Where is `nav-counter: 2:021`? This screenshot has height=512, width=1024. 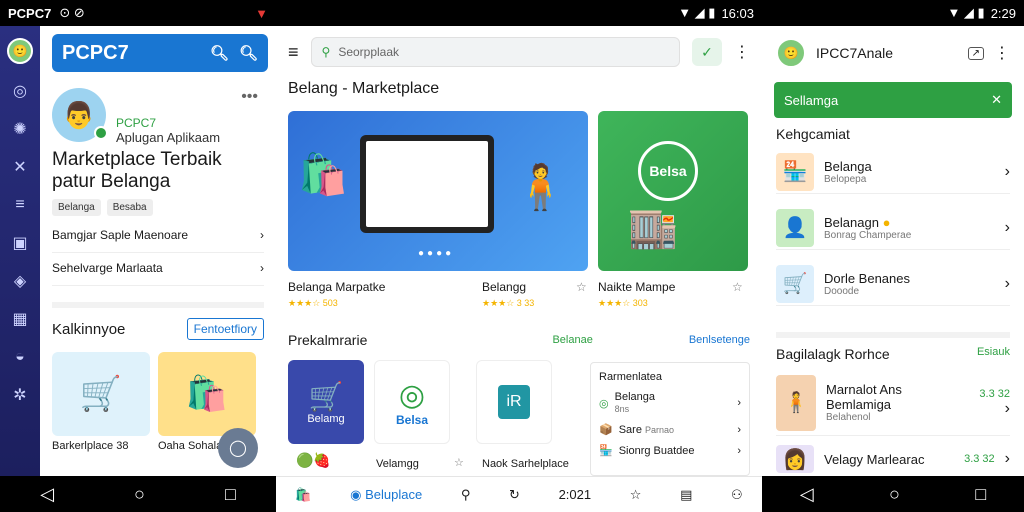
nav-counter: 2:021 is located at coordinates (575, 494).